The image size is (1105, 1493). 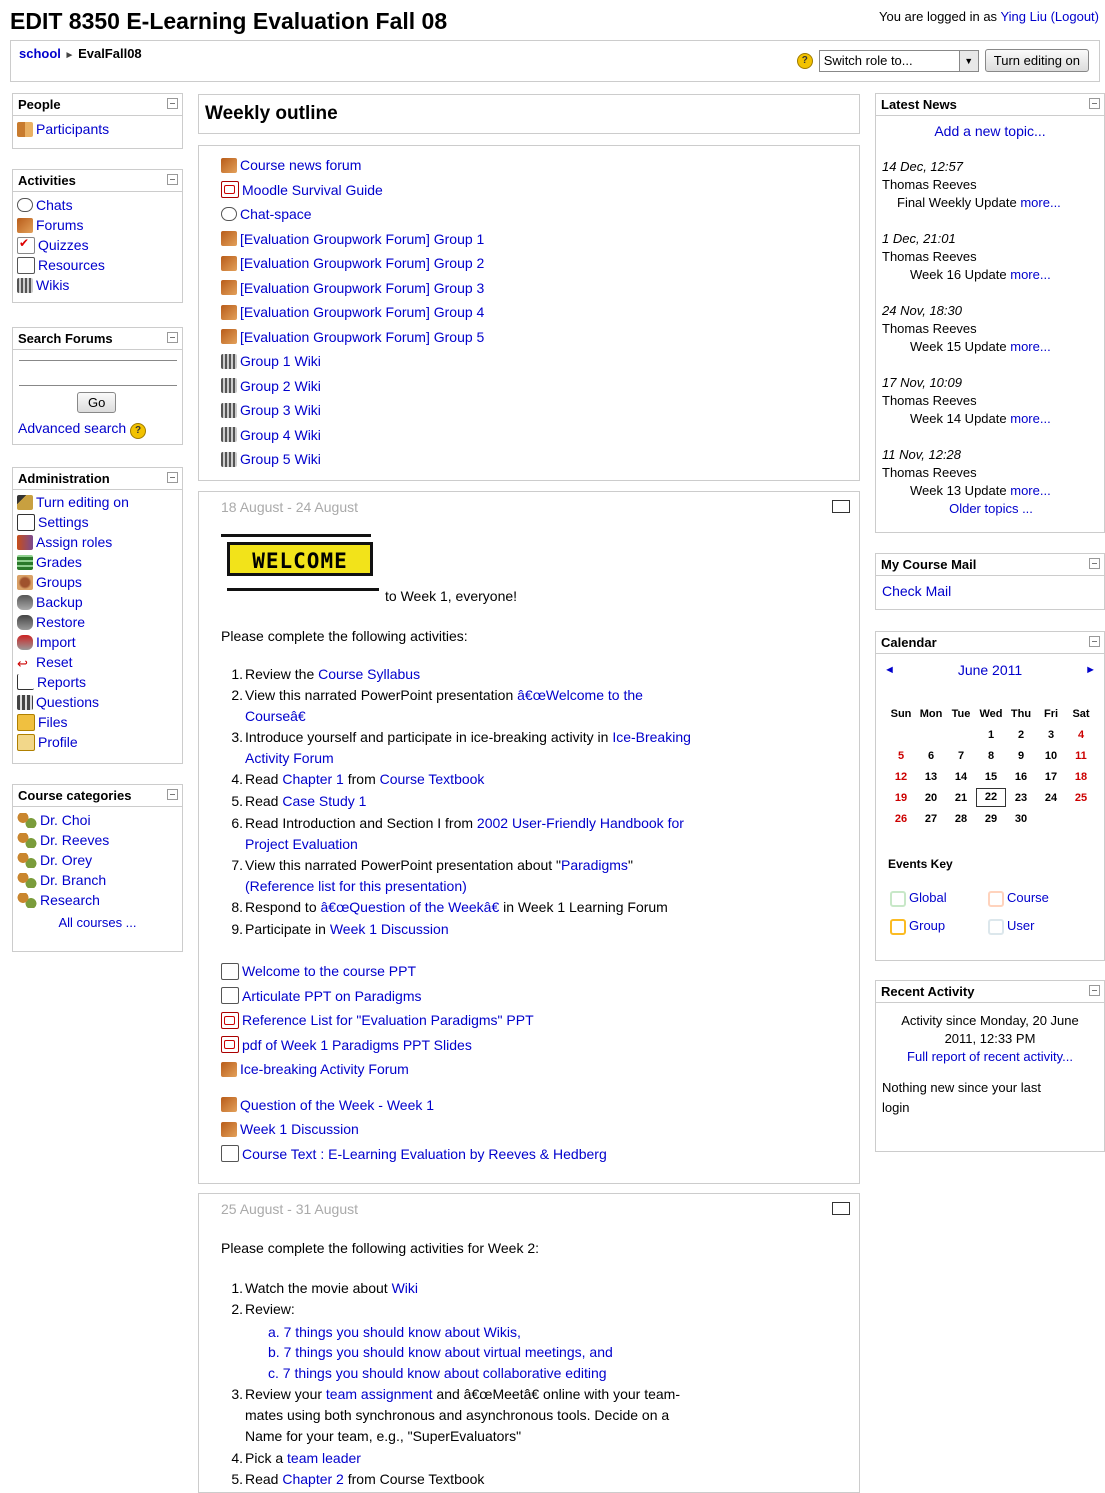 I want to click on check-mail-link: Check Mail, so click(x=916, y=591).